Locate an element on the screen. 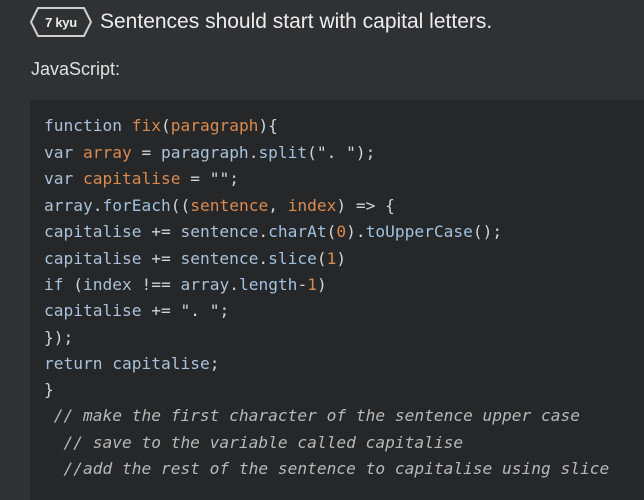  code-token: toUpperCase is located at coordinates (419, 231).